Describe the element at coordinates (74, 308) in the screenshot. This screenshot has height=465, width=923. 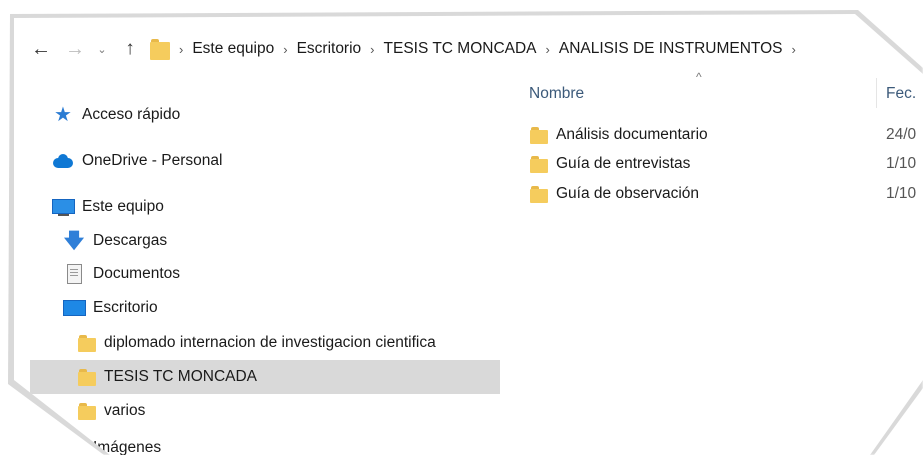
I see `desktop-icon` at that location.